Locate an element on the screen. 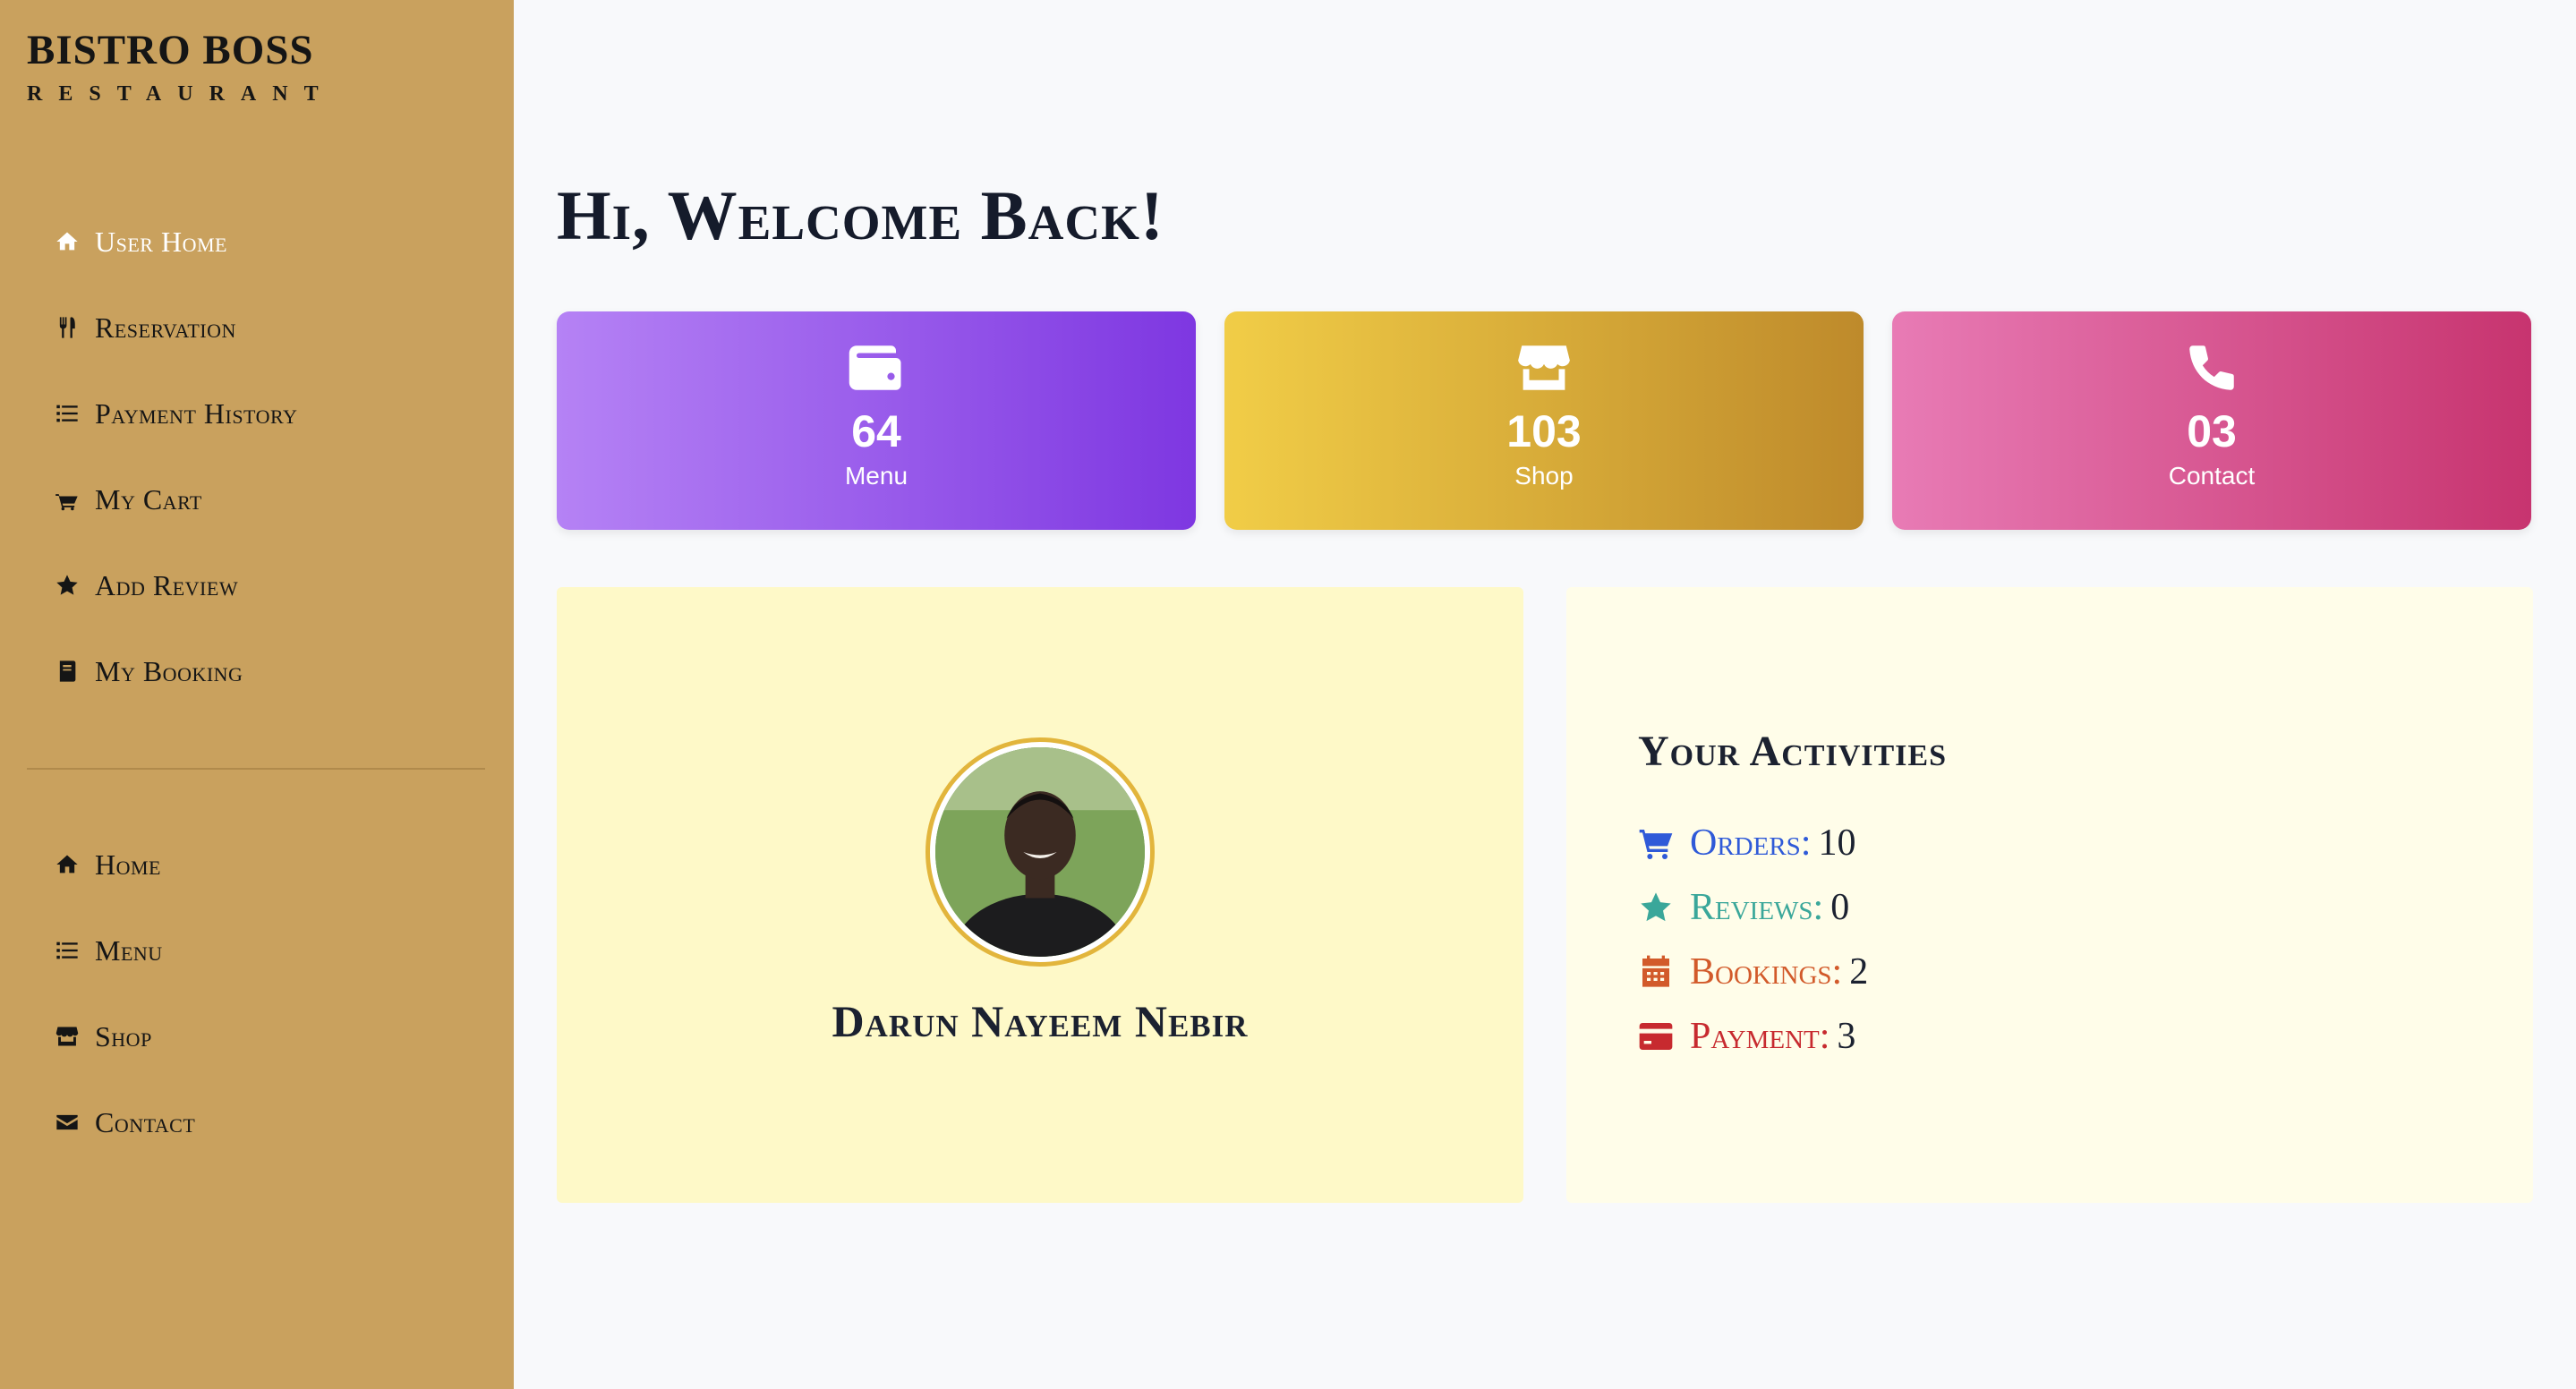 This screenshot has width=2576, height=1389. profile-name: Darun Nayeem Nebir is located at coordinates (1040, 1021).